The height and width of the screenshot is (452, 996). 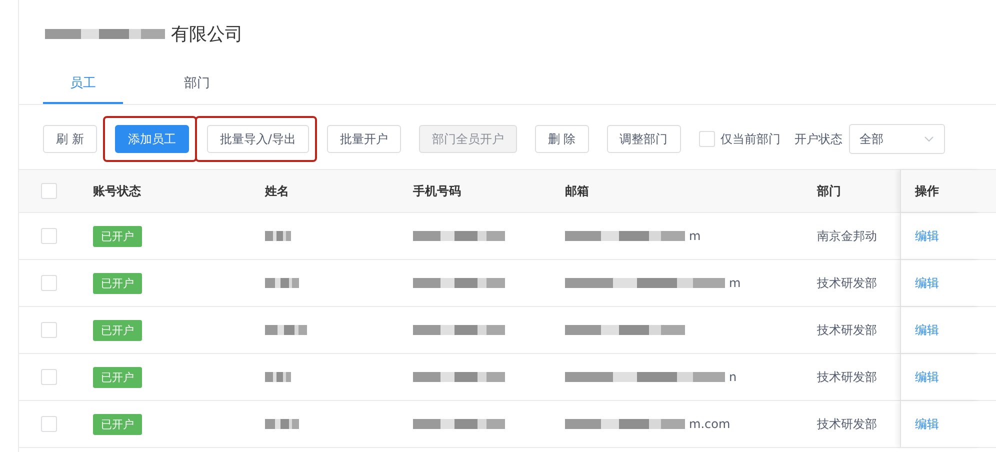 I want to click on column-header: 邮箱, so click(x=577, y=191).